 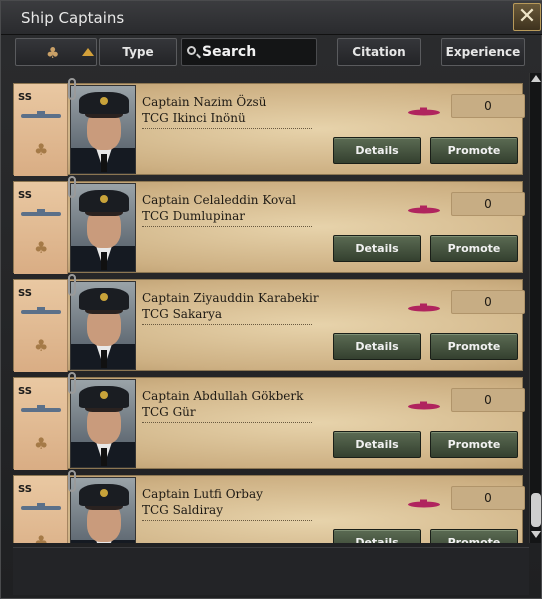 What do you see at coordinates (138, 52) in the screenshot?
I see `type-sort-button: Type` at bounding box center [138, 52].